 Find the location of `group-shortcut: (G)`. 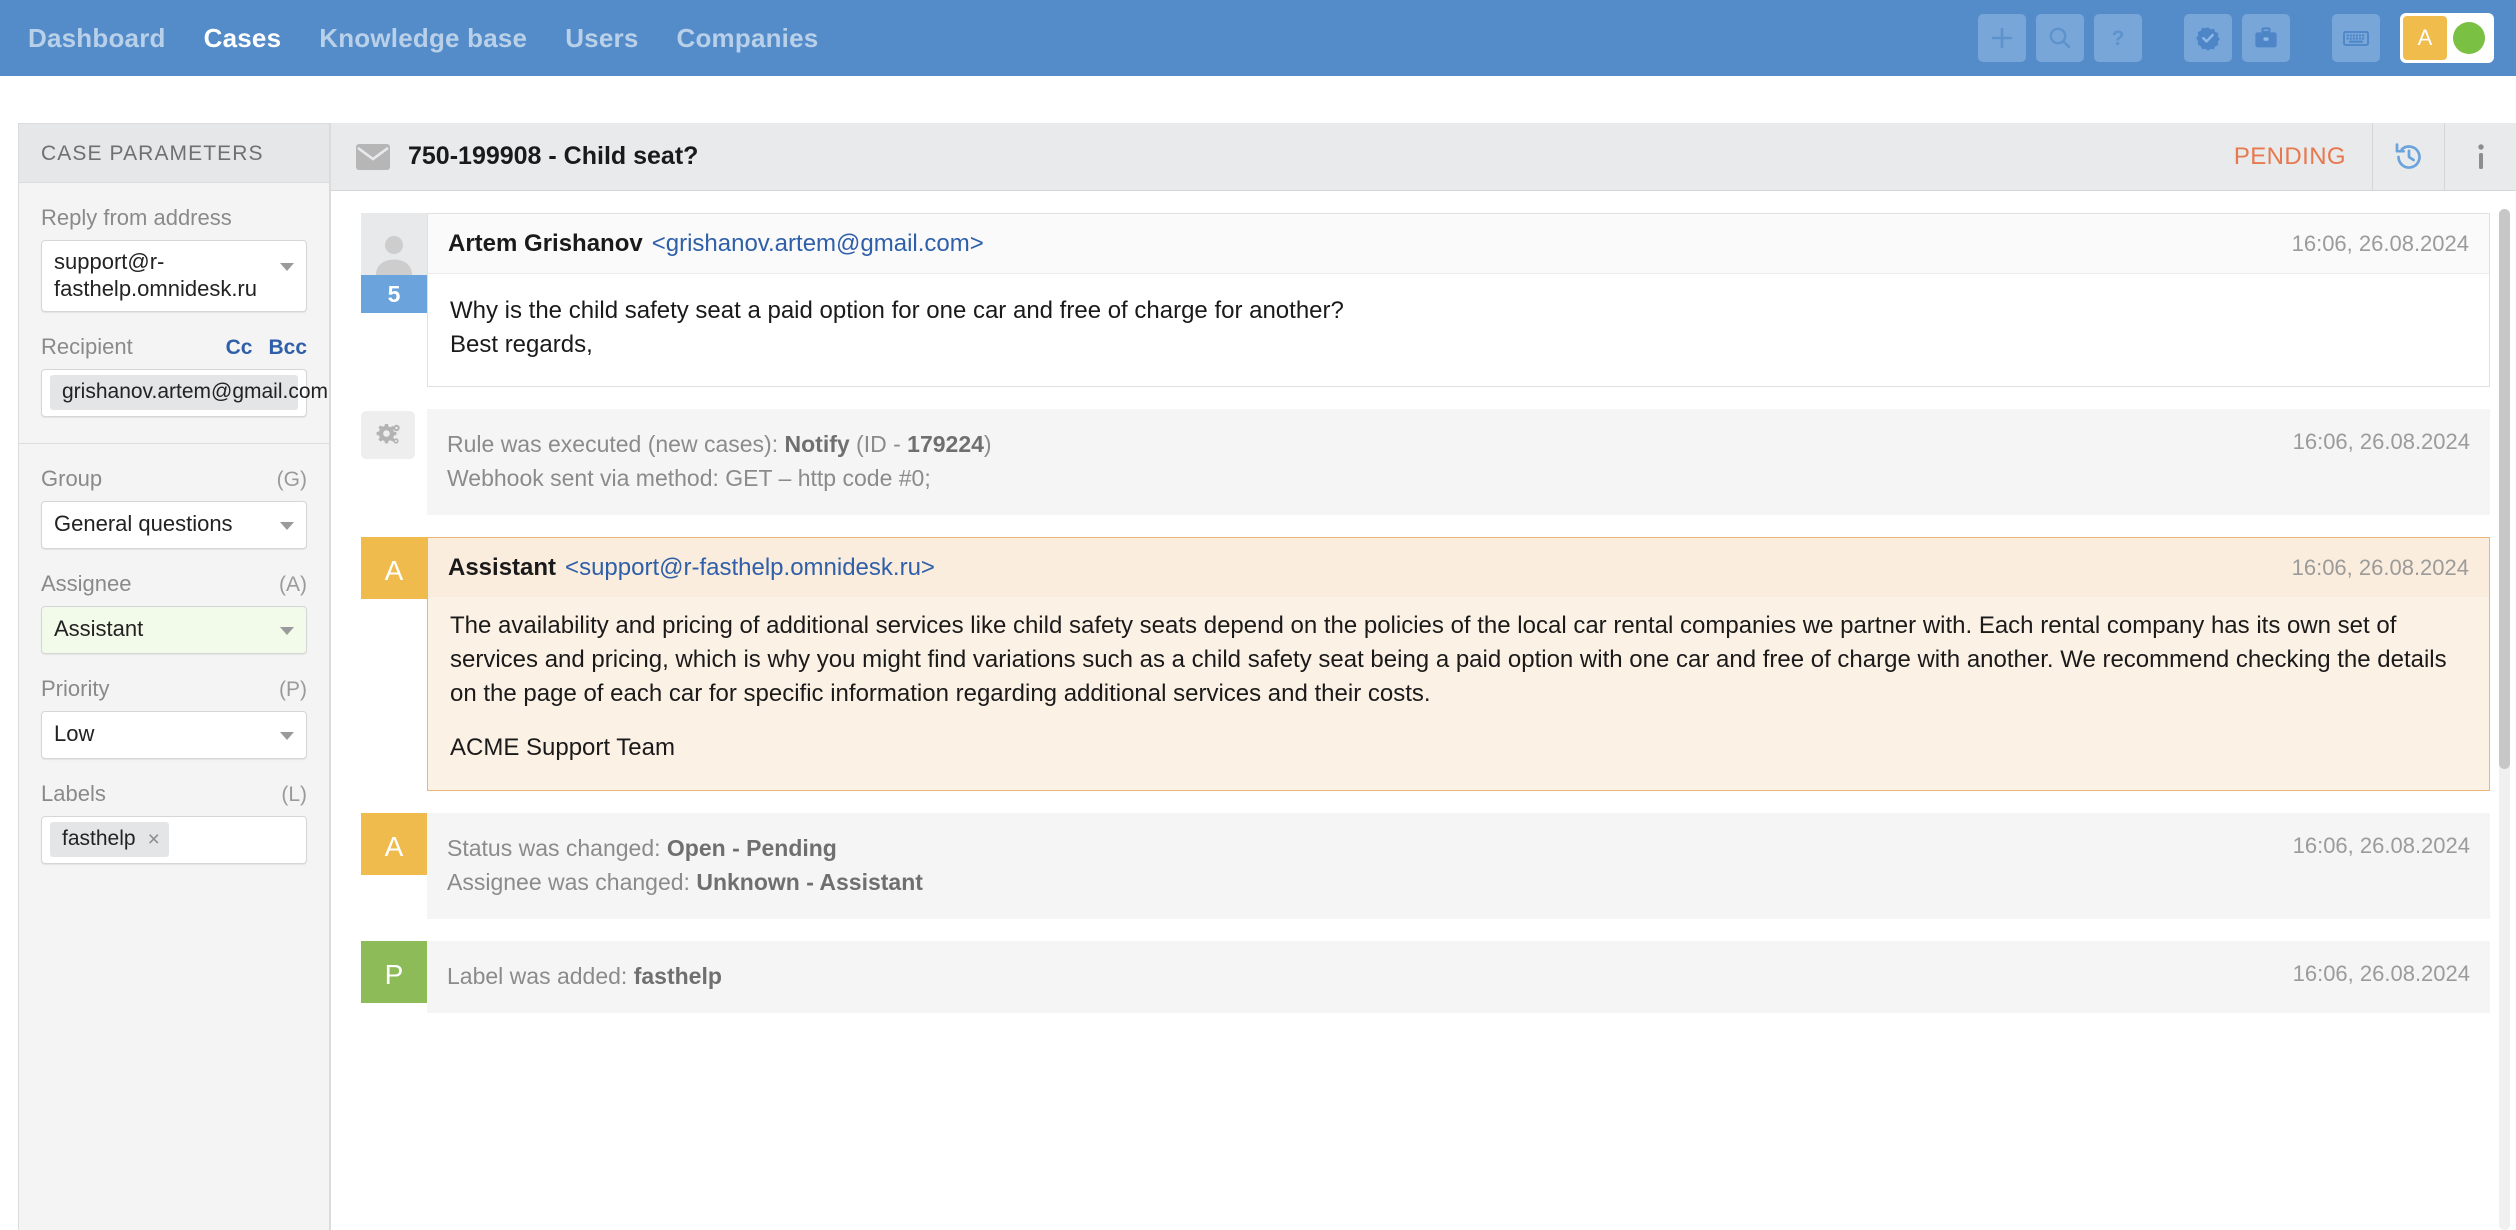

group-shortcut: (G) is located at coordinates (291, 479).